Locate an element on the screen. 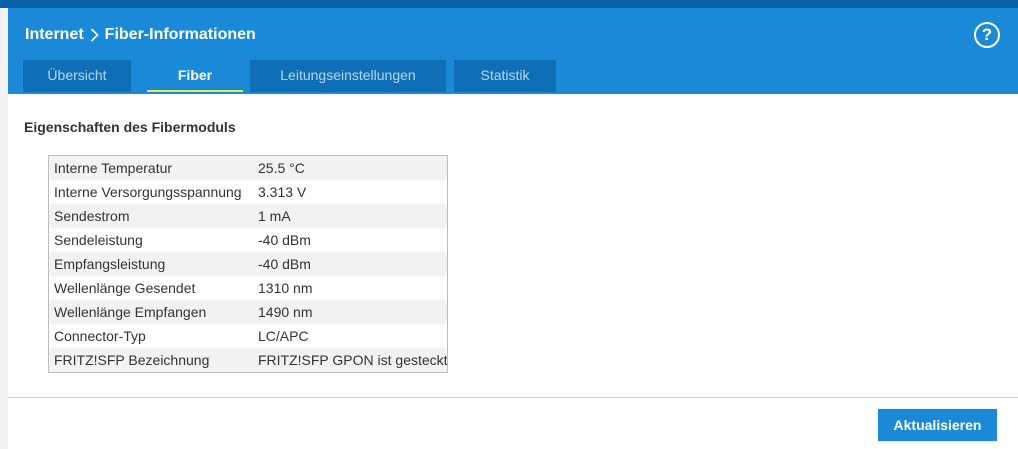  chevron-right-icon is located at coordinates (94, 35).